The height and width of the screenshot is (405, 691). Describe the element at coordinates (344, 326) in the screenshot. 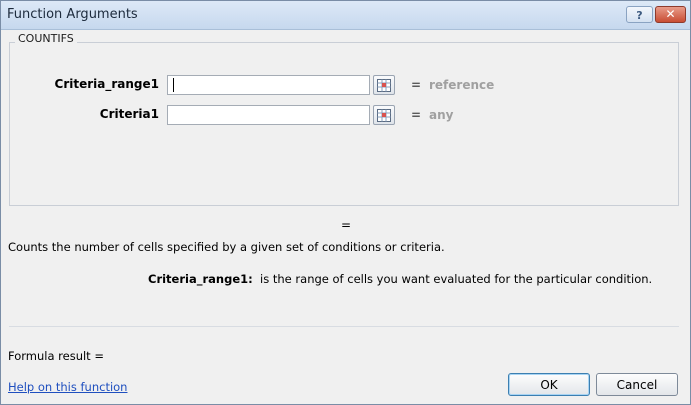

I see `divider` at that location.